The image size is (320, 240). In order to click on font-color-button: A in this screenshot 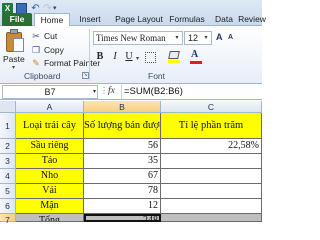, I will do `click(196, 57)`.